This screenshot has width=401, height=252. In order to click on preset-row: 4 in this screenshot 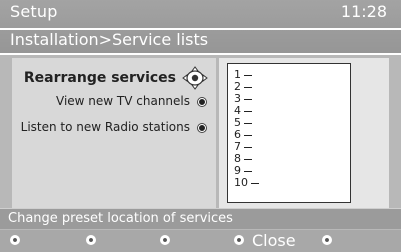, I will do `click(292, 111)`.